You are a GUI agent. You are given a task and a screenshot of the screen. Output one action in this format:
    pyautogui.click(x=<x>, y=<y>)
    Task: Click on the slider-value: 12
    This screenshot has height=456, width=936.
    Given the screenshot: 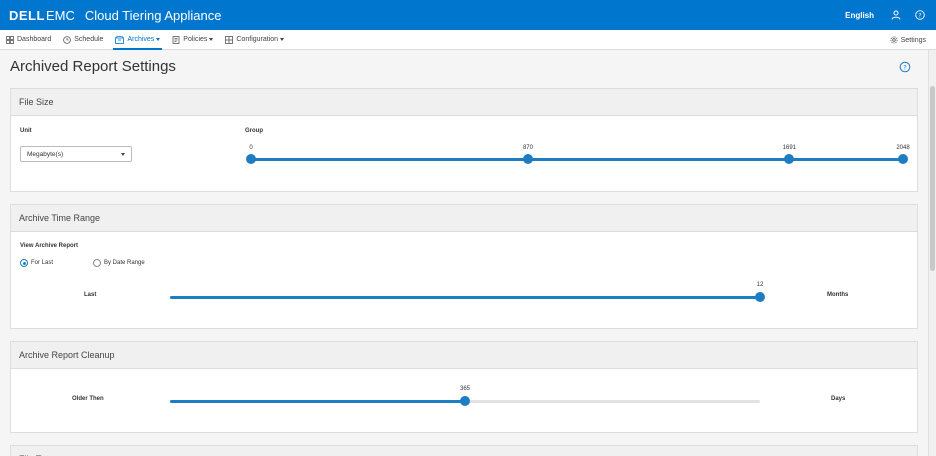 What is the action you would take?
    pyautogui.click(x=760, y=285)
    